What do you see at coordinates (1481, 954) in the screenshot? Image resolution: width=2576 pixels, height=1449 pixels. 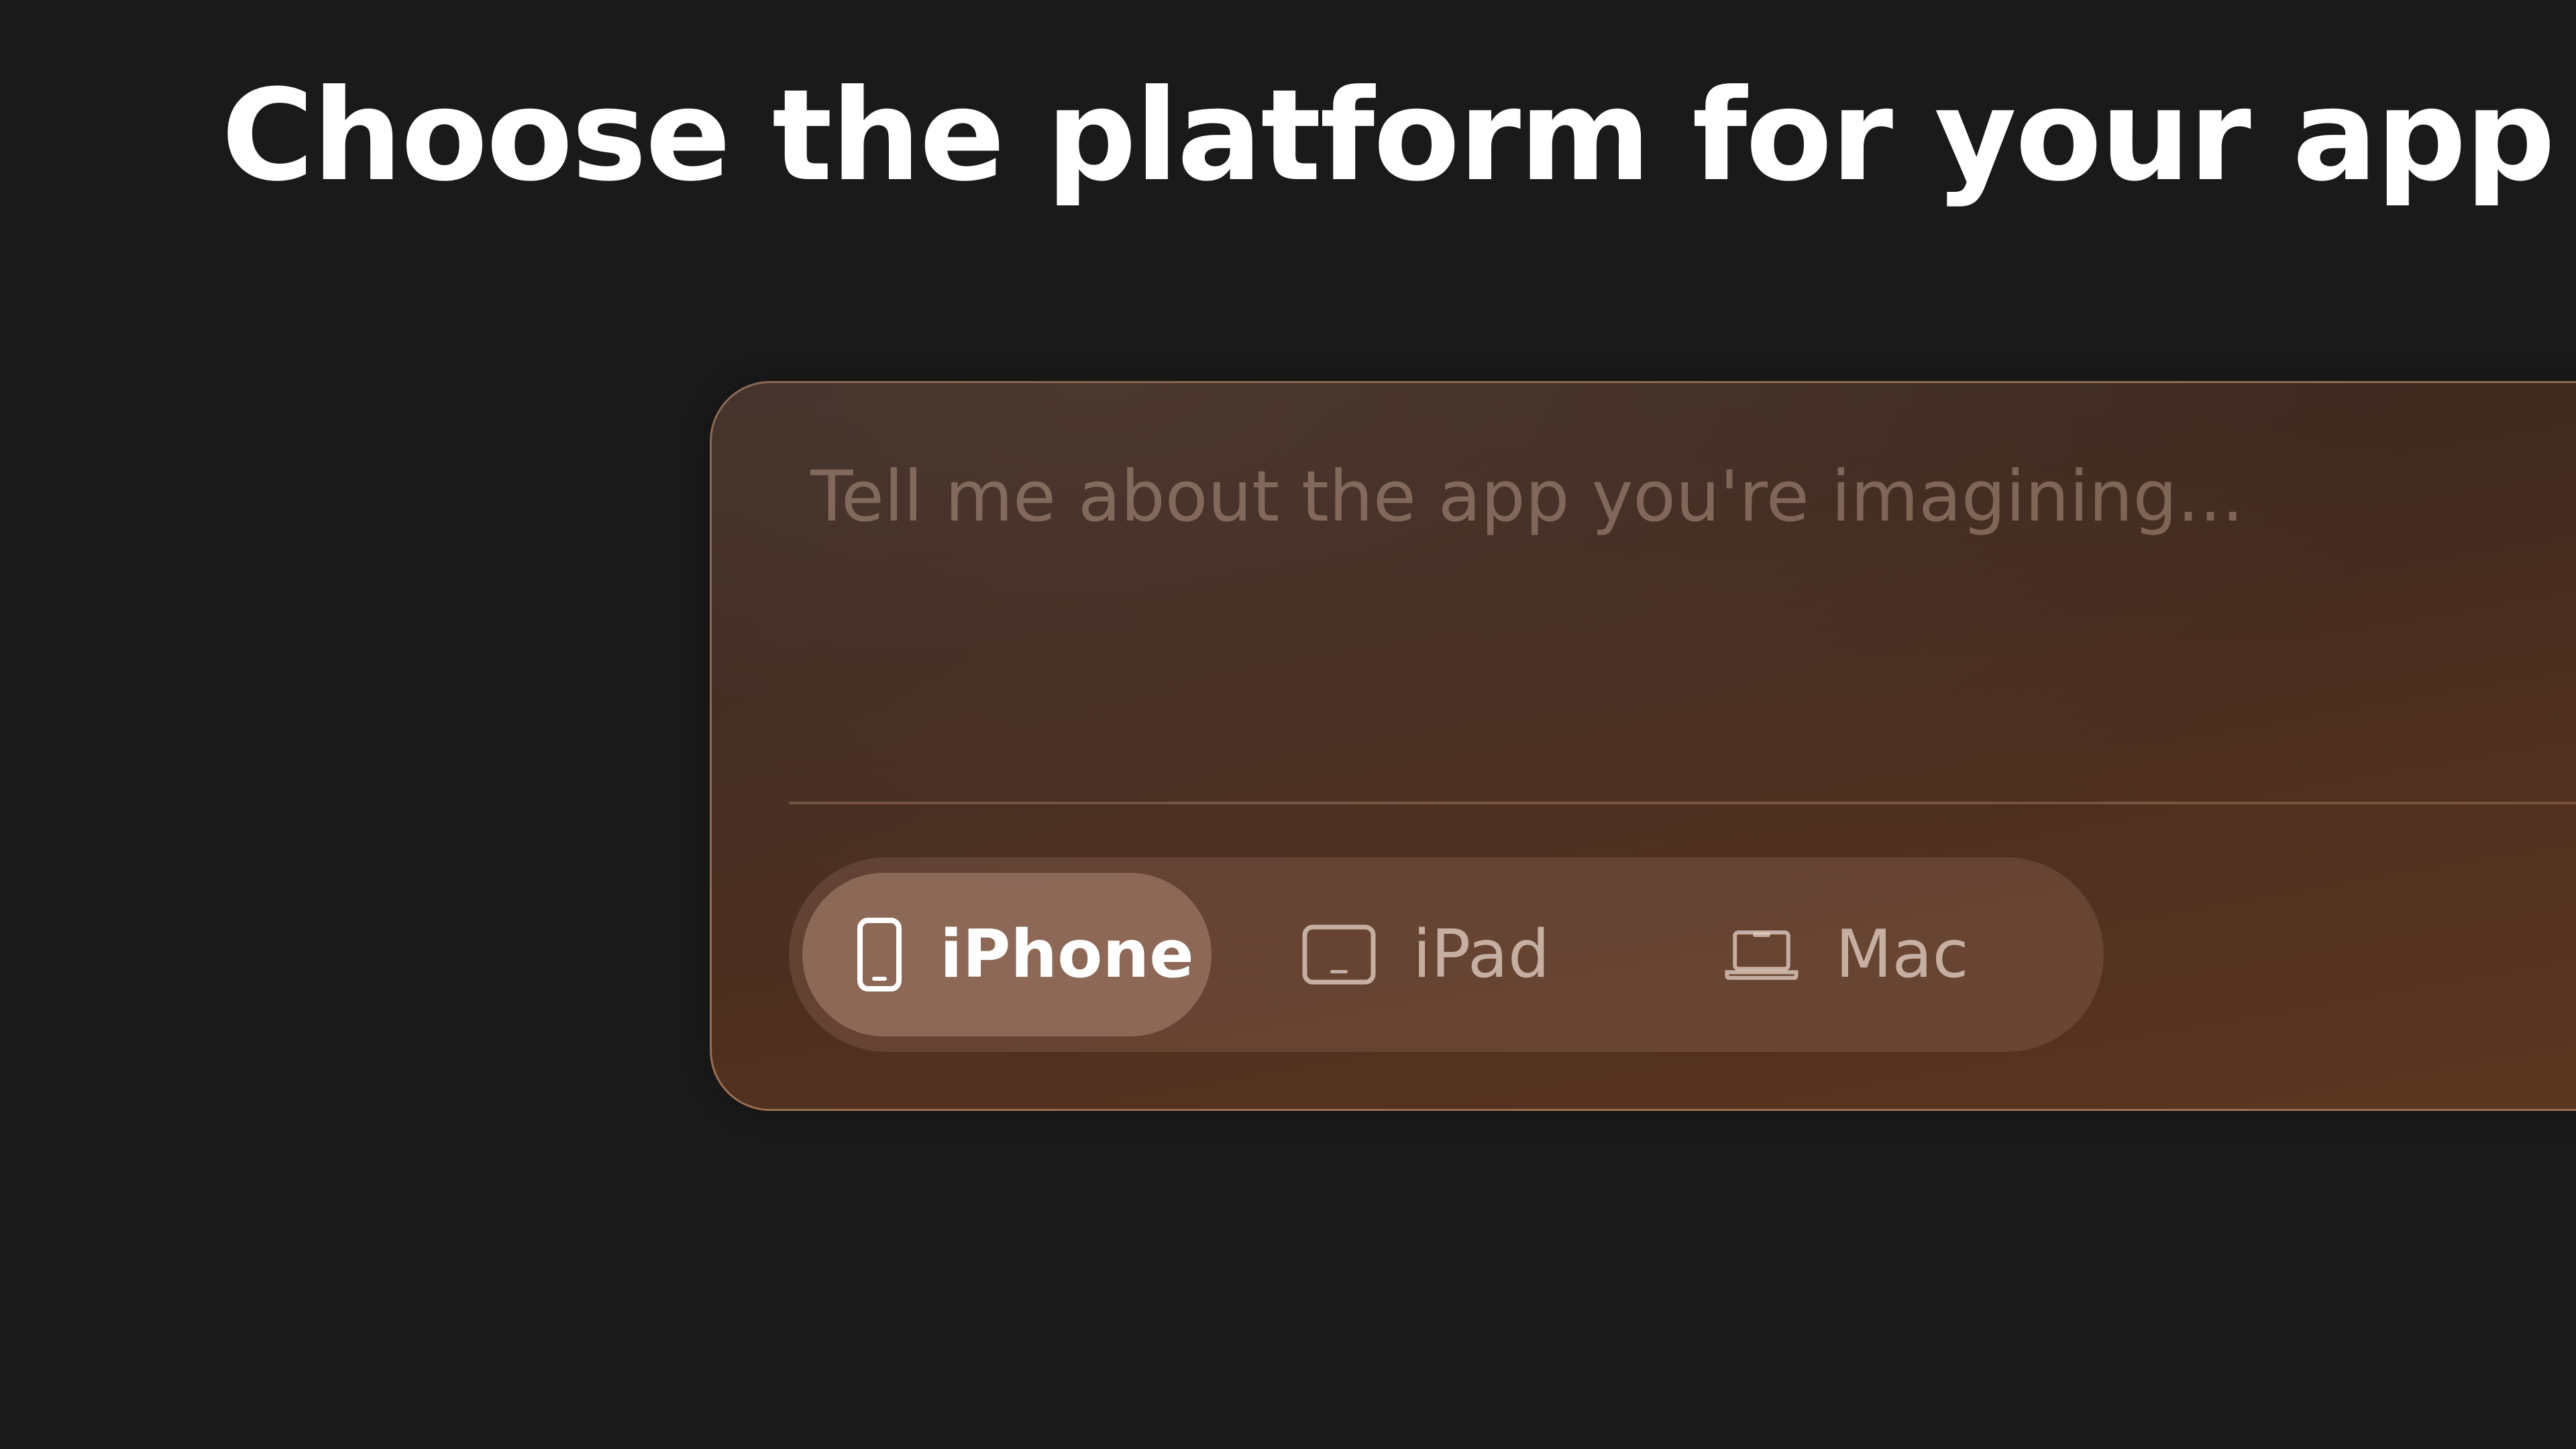 I see `platform-option-label: iPad` at bounding box center [1481, 954].